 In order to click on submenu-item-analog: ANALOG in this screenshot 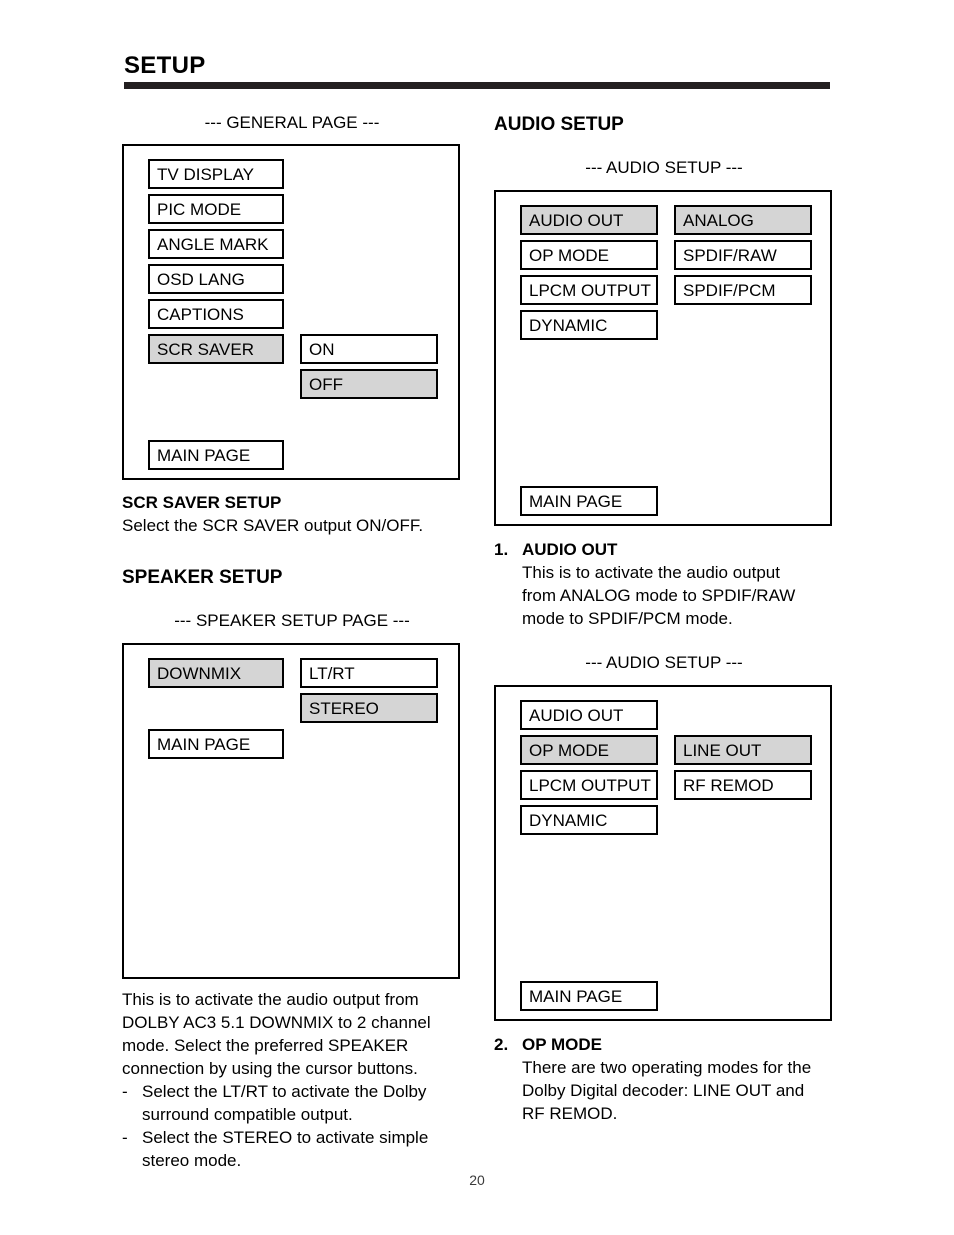, I will do `click(743, 220)`.